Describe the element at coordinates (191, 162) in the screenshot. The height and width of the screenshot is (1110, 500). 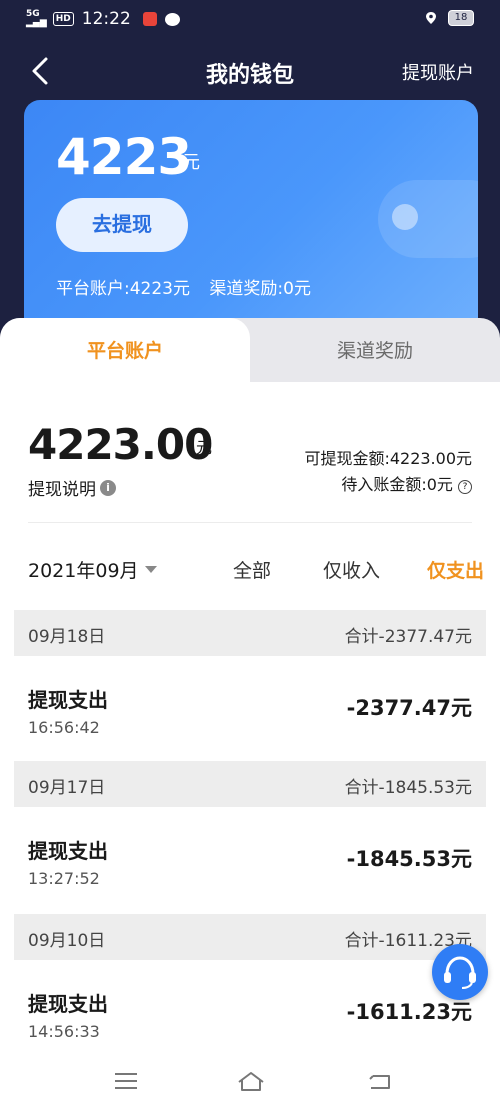
I see `card-balance-unit: 元` at that location.